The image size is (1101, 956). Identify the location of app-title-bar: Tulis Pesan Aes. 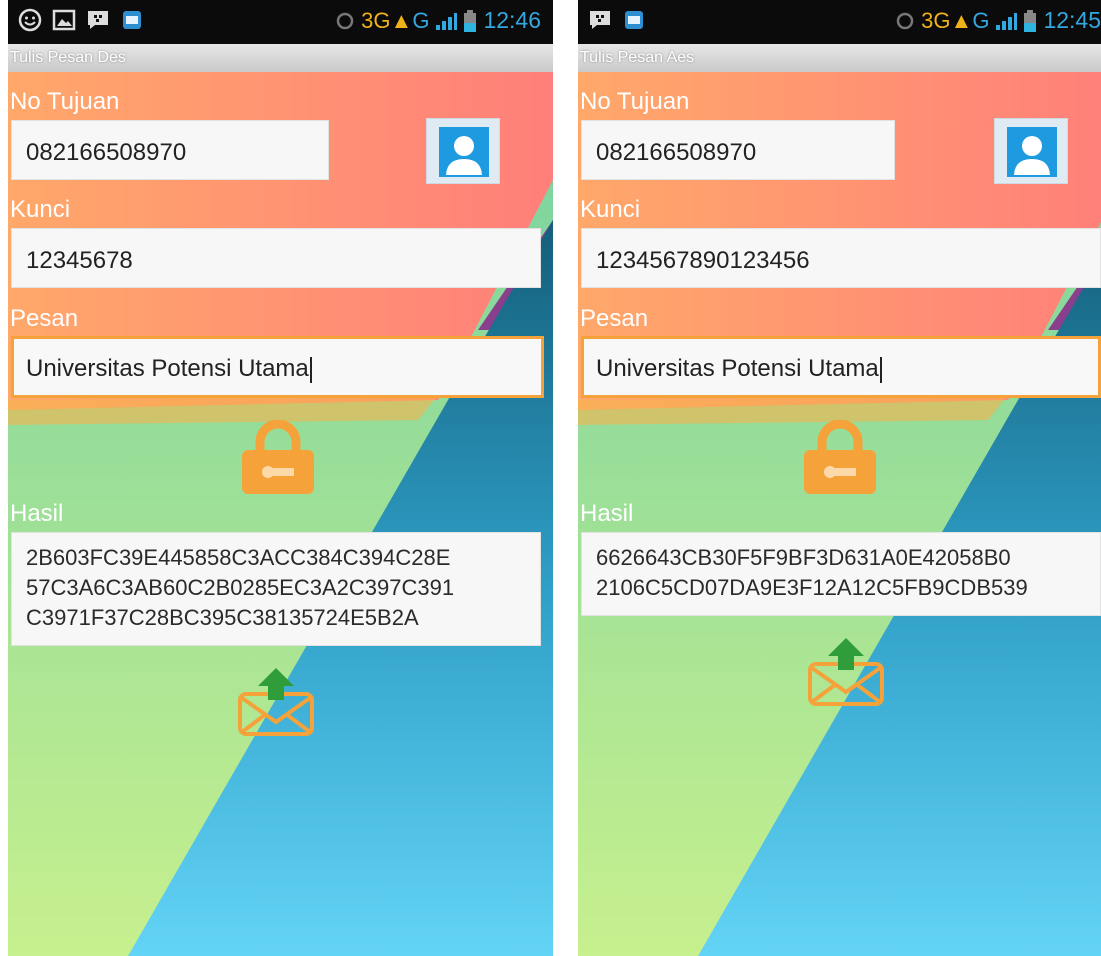
(839, 58).